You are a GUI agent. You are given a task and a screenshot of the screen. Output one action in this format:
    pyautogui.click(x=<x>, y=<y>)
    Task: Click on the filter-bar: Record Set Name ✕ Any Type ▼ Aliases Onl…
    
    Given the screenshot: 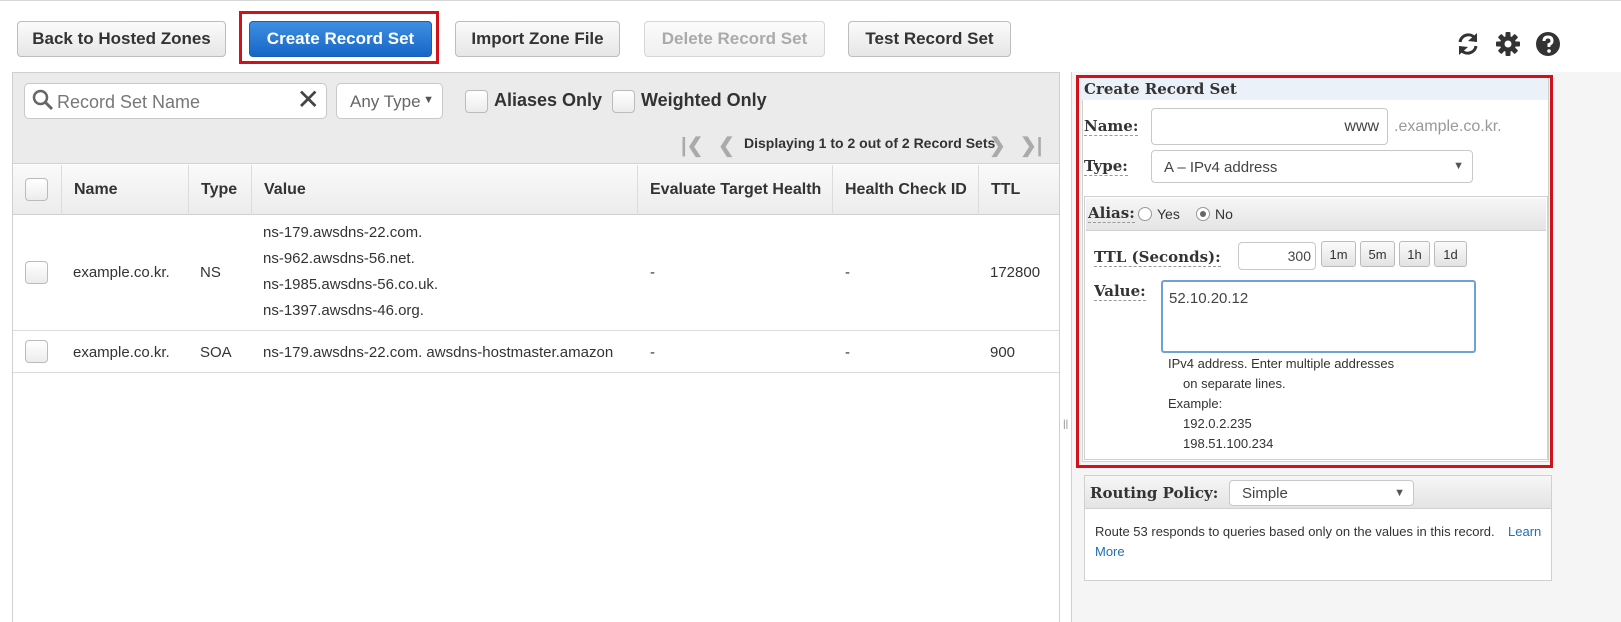 What is the action you would take?
    pyautogui.click(x=536, y=118)
    